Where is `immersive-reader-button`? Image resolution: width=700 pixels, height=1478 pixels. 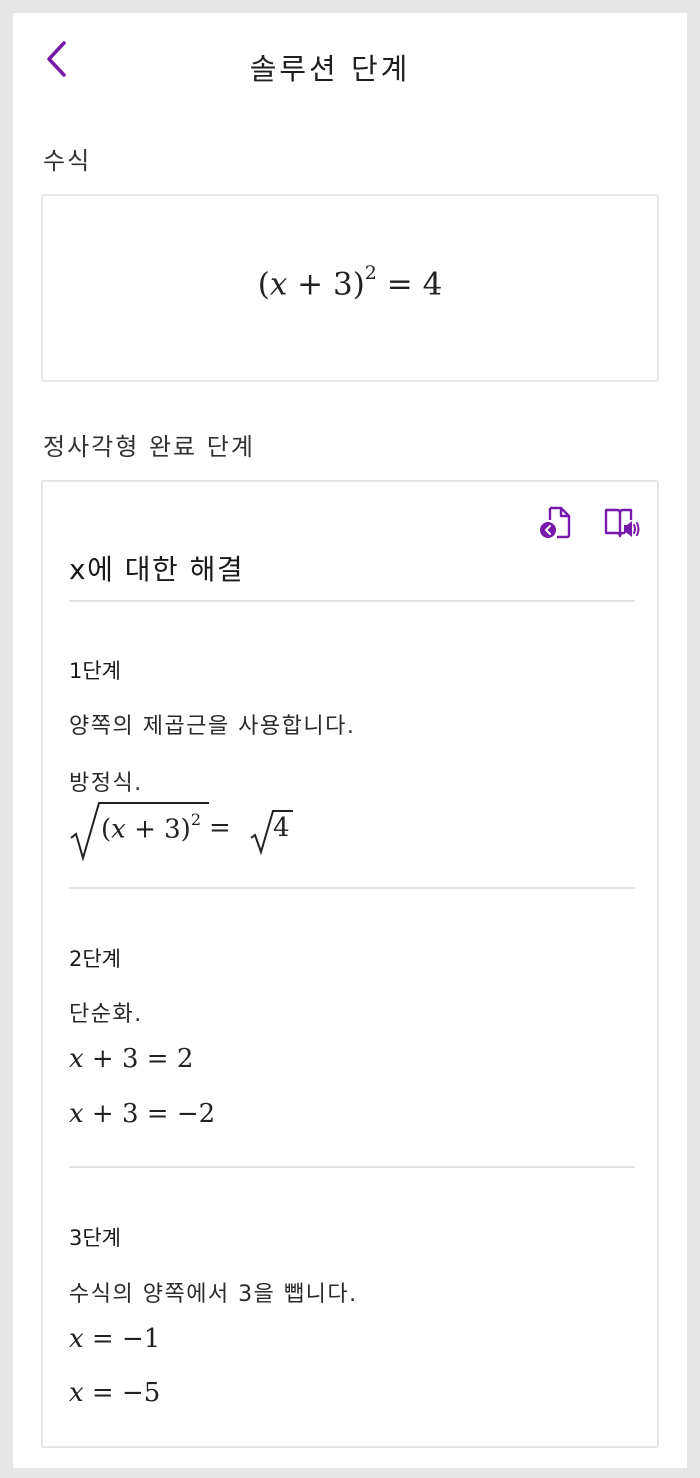 immersive-reader-button is located at coordinates (622, 523).